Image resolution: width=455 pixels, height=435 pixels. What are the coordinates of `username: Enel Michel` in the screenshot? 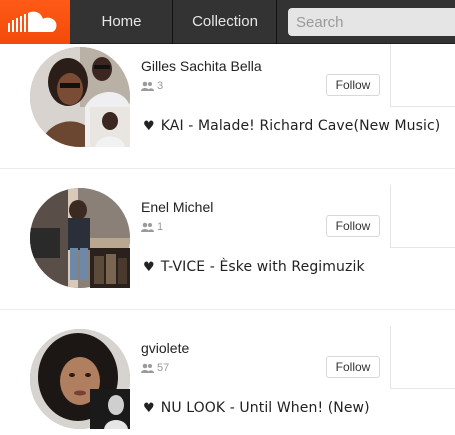 It's located at (177, 207).